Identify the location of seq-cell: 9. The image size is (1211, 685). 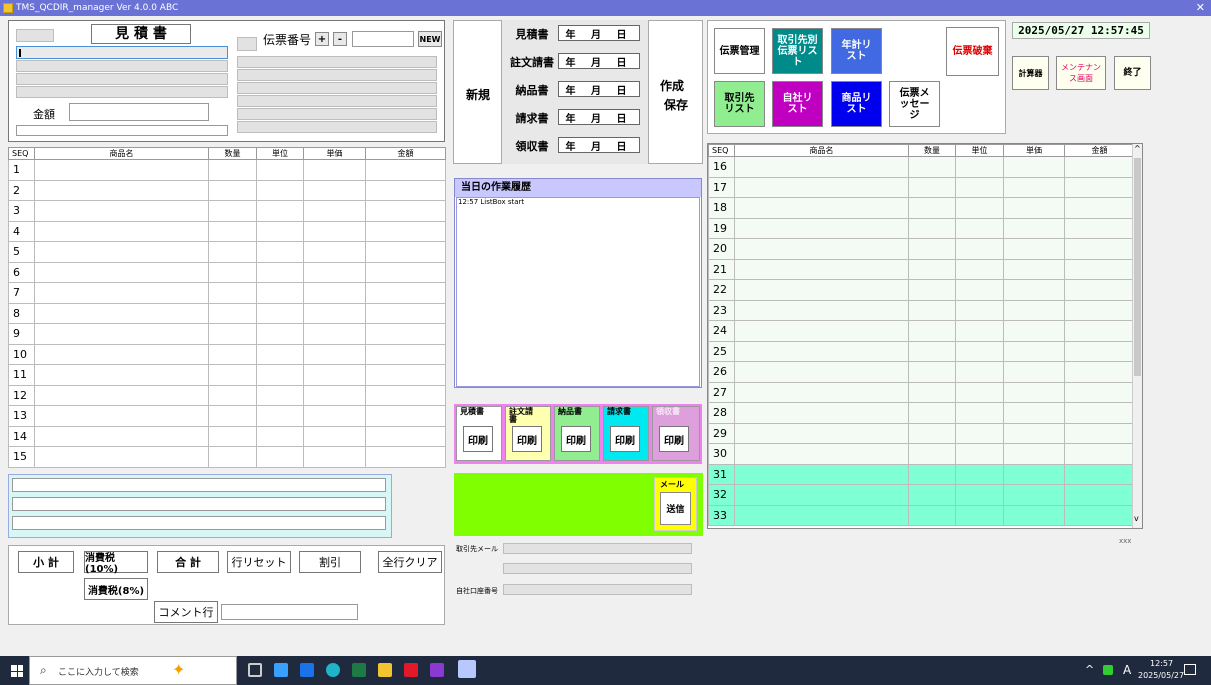
(21, 334).